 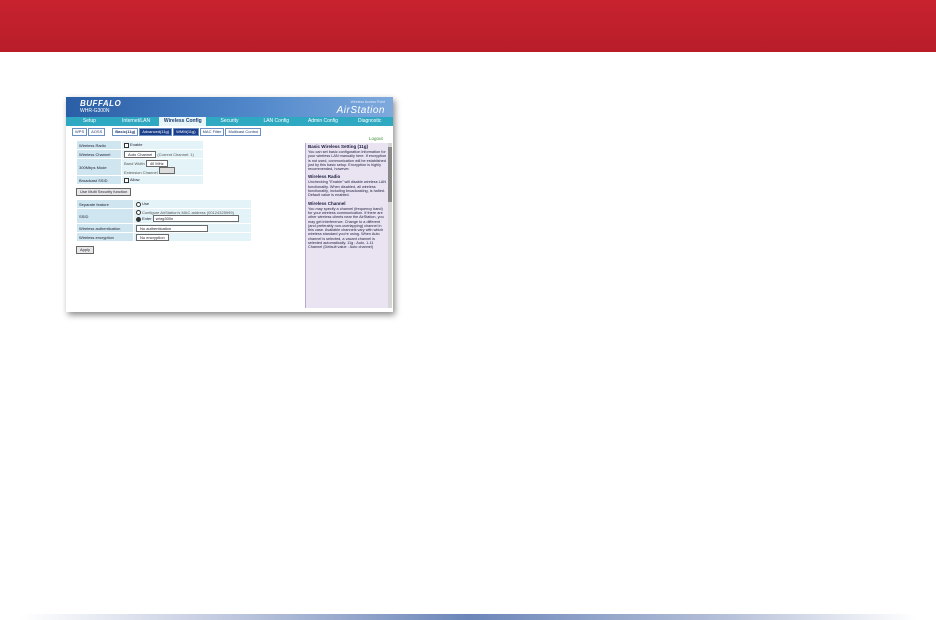 What do you see at coordinates (166, 170) in the screenshot?
I see `ext-channel-select` at bounding box center [166, 170].